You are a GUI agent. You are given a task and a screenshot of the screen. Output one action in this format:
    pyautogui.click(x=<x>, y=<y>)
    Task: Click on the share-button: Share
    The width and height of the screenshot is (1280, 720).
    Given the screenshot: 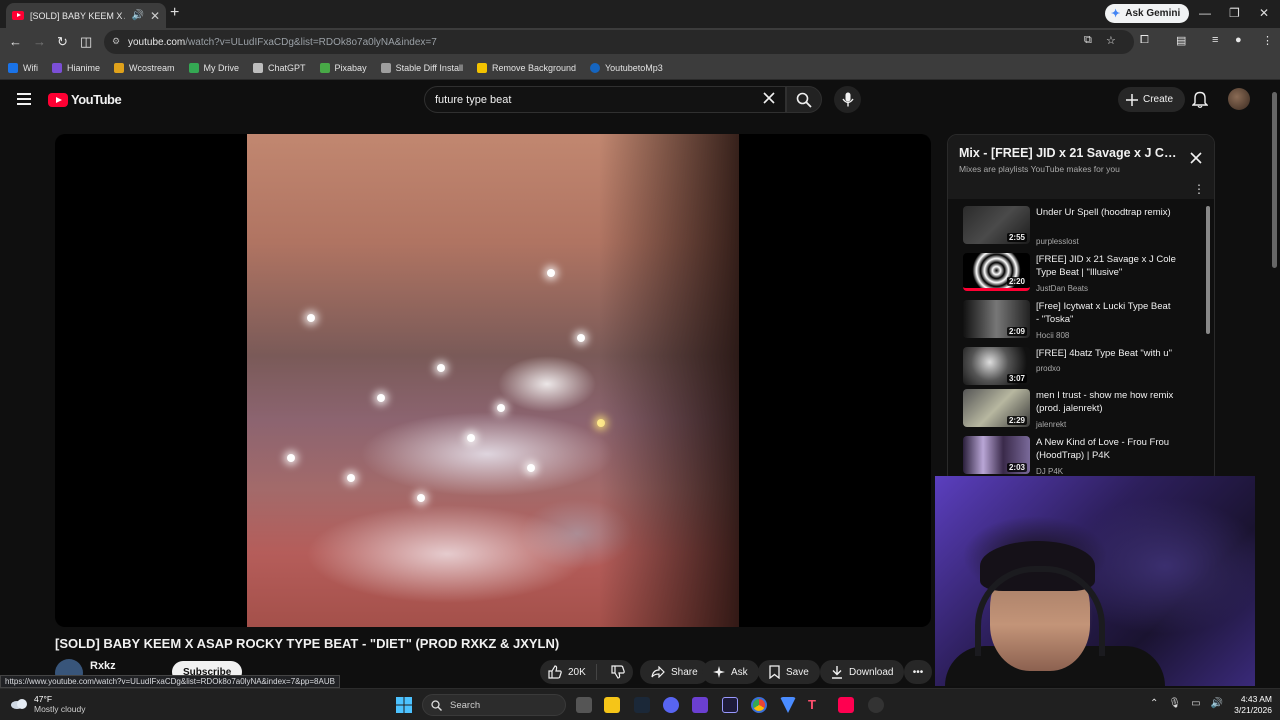 What is the action you would take?
    pyautogui.click(x=674, y=672)
    